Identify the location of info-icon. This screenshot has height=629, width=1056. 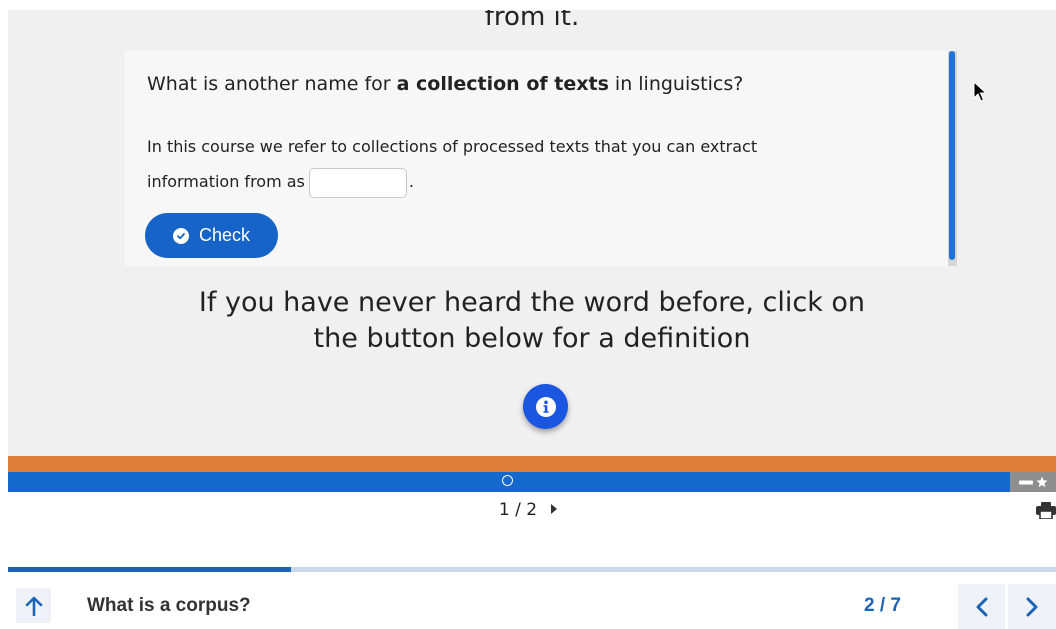
(545, 406).